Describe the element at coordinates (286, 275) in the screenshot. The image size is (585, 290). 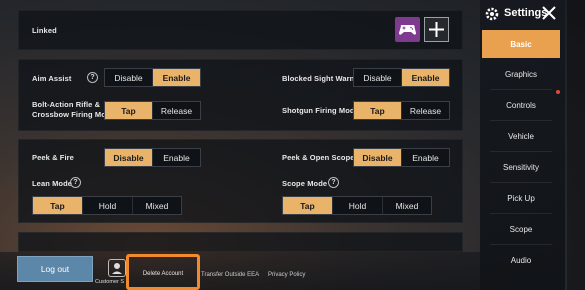
I see `privacy-policy-link: Privacy Policy` at that location.